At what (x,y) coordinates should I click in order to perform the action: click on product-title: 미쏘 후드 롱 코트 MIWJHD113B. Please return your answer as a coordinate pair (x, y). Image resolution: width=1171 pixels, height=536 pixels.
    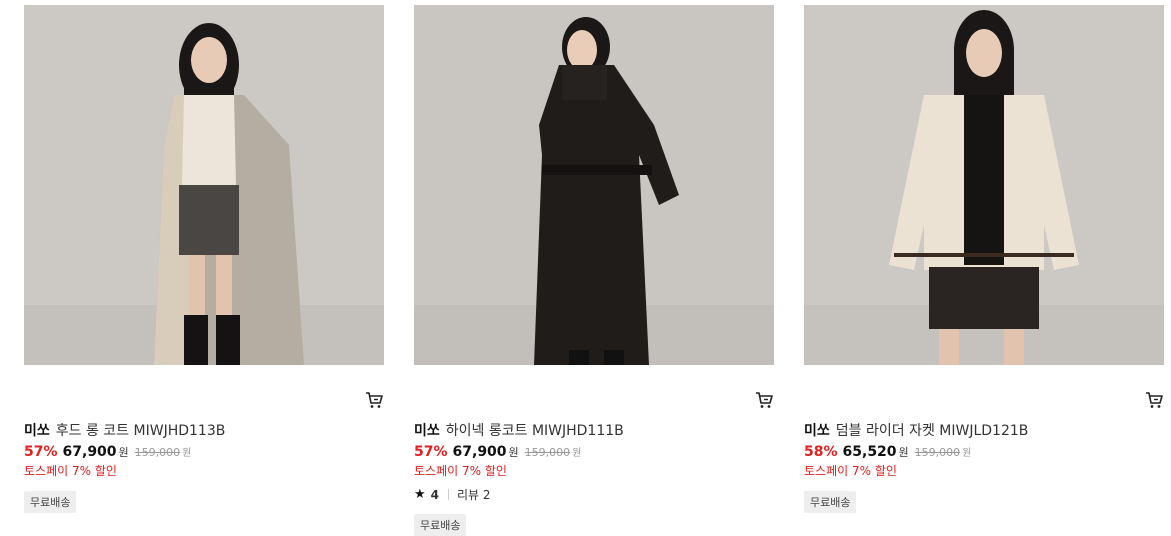
    Looking at the image, I should click on (124, 430).